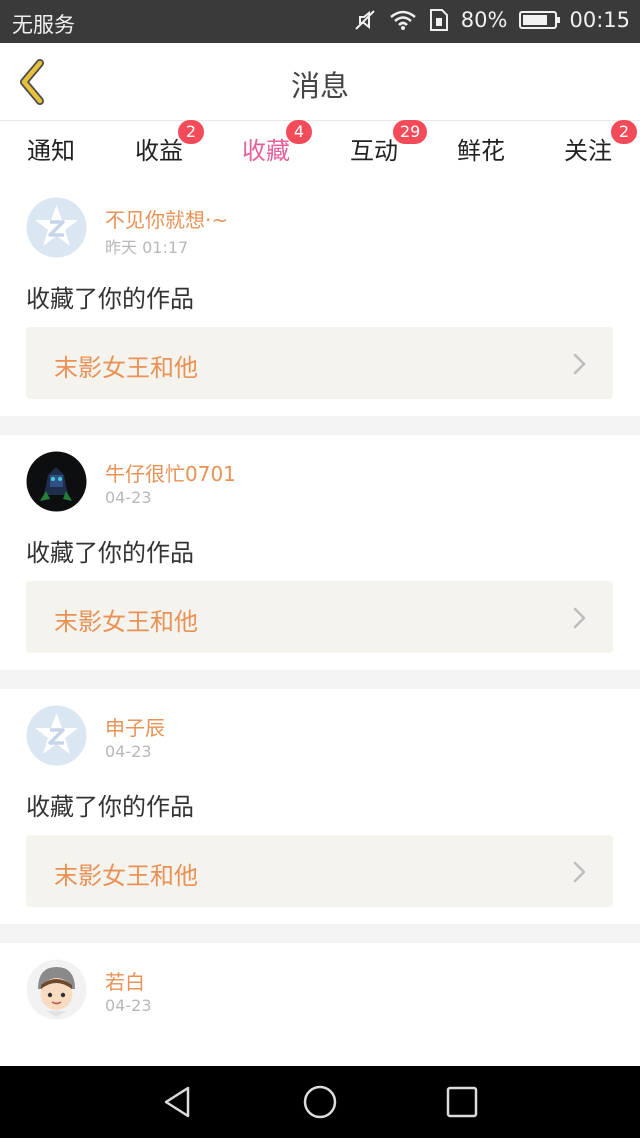  I want to click on username: 牛仔很忙0701, so click(170, 472).